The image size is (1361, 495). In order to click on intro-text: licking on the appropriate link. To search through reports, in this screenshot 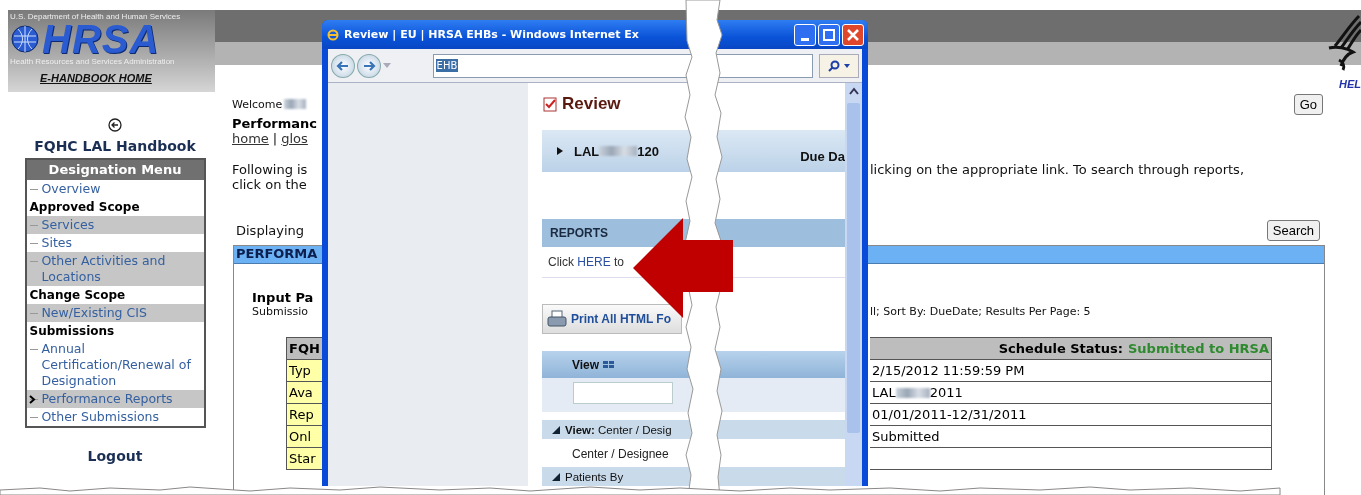, I will do `click(1058, 169)`.